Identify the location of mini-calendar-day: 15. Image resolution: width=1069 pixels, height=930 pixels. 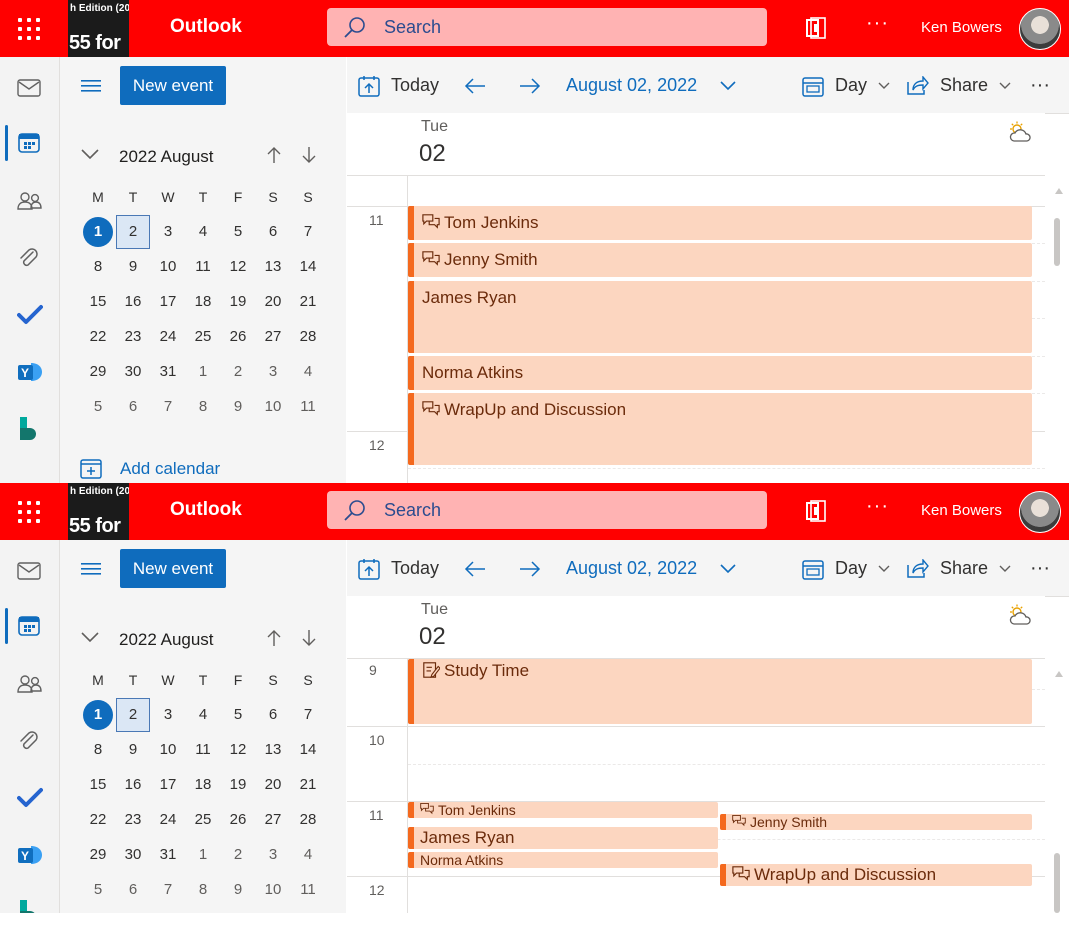
(98, 302).